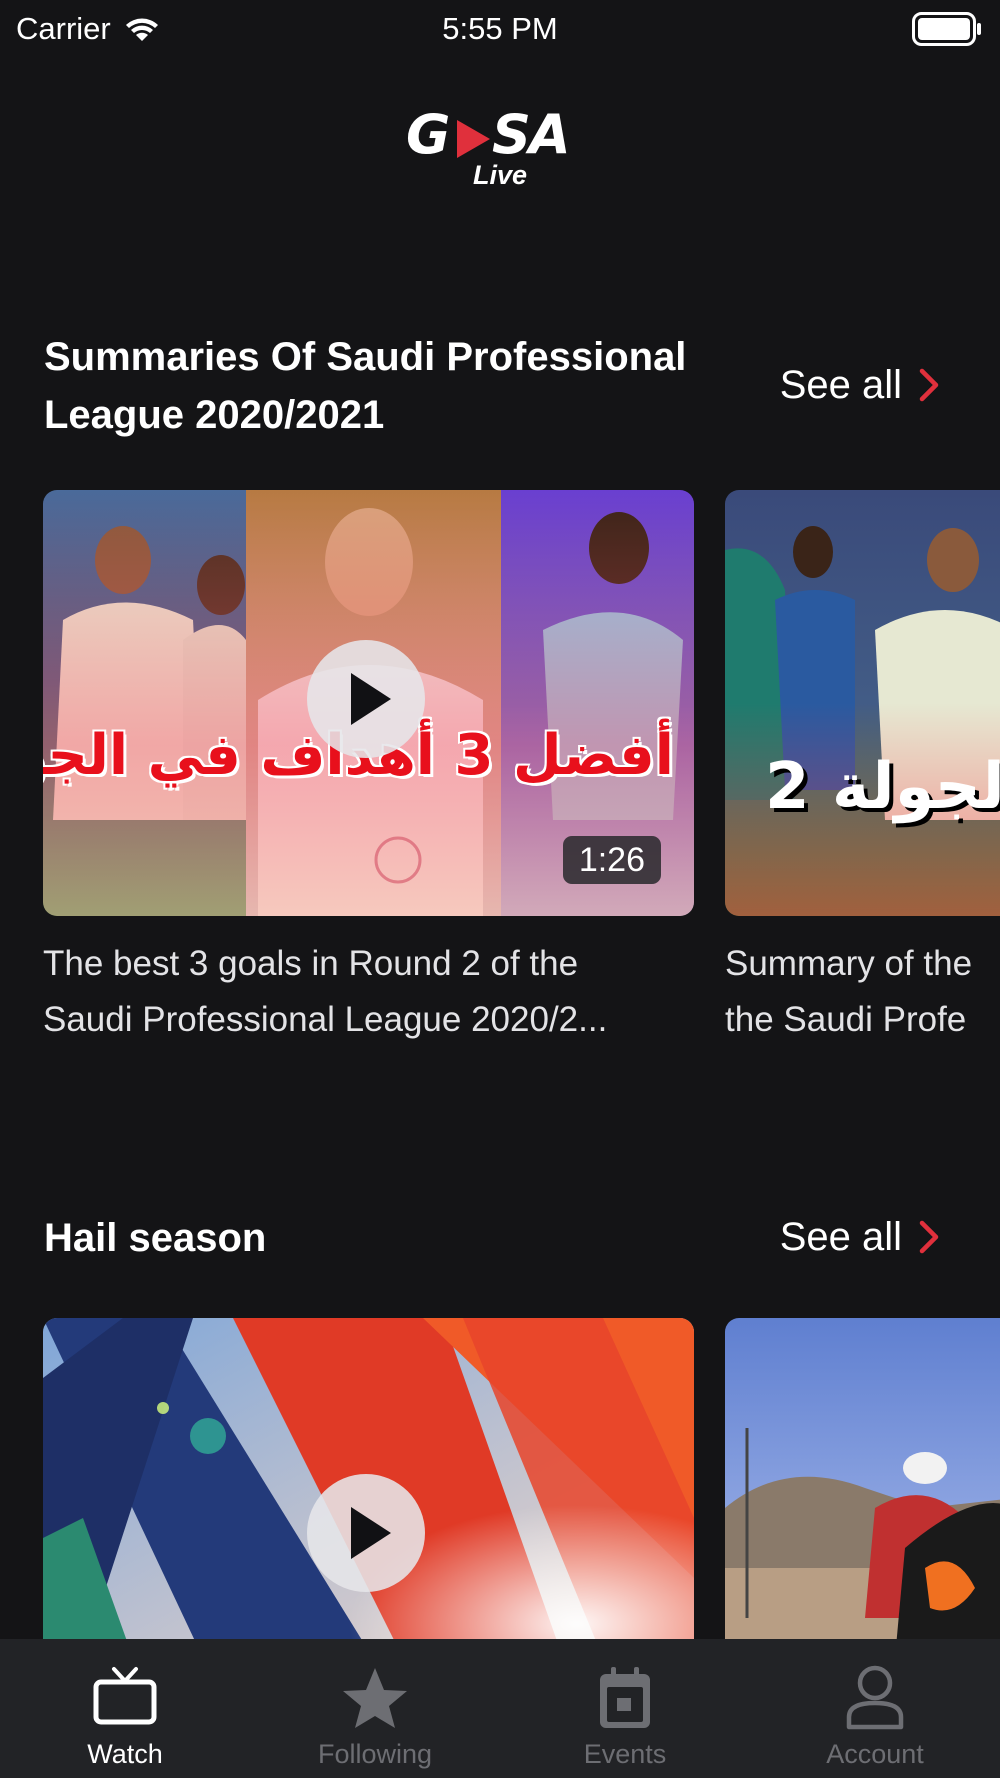  What do you see at coordinates (846, 1019) in the screenshot?
I see `video-caption-line: the Saudi Profe` at bounding box center [846, 1019].